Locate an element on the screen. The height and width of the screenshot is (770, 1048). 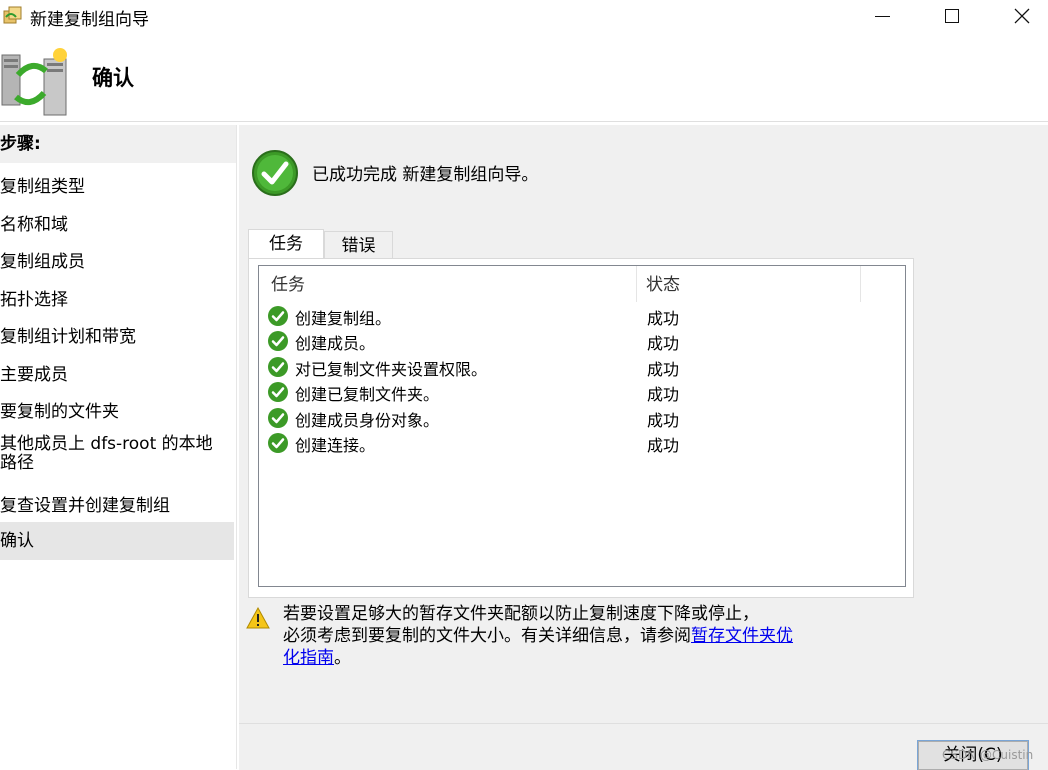
step-item: 复制组类型 is located at coordinates (117, 184).